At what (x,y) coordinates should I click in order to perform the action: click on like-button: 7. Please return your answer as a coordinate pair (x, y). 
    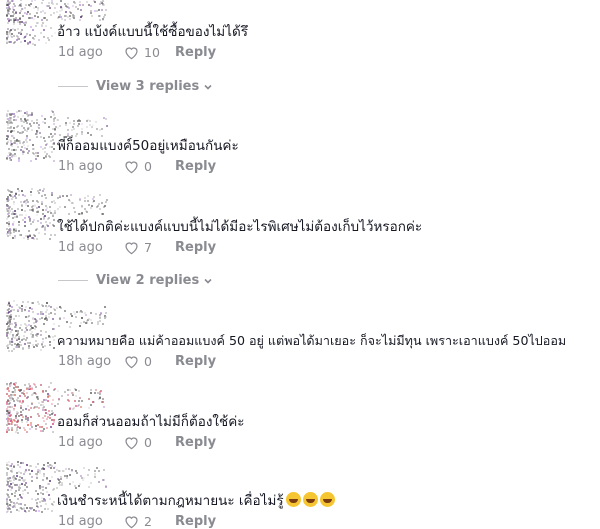
    Looking at the image, I should click on (149, 247).